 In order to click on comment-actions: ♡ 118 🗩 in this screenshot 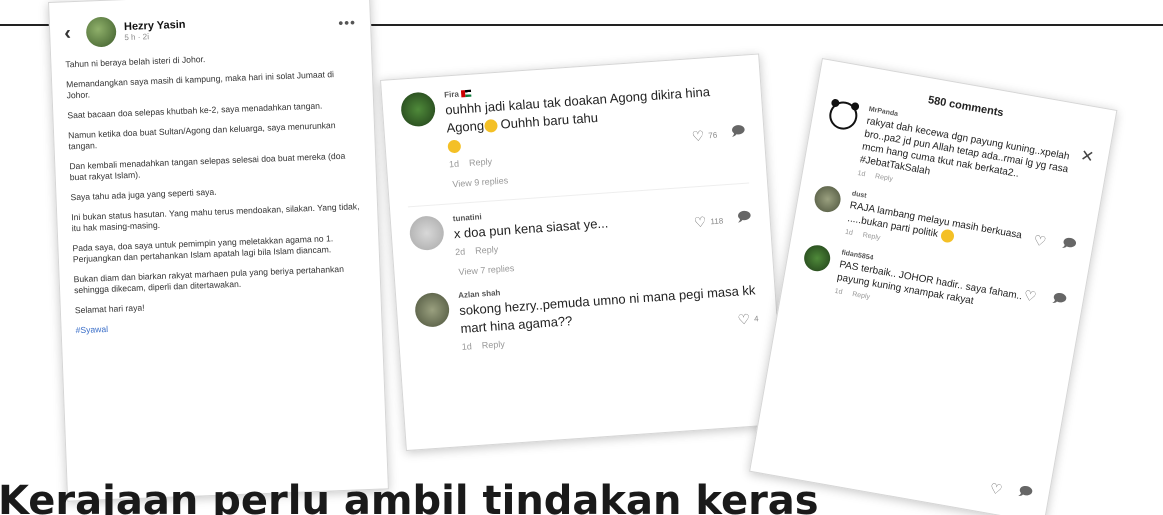, I will do `click(722, 220)`.